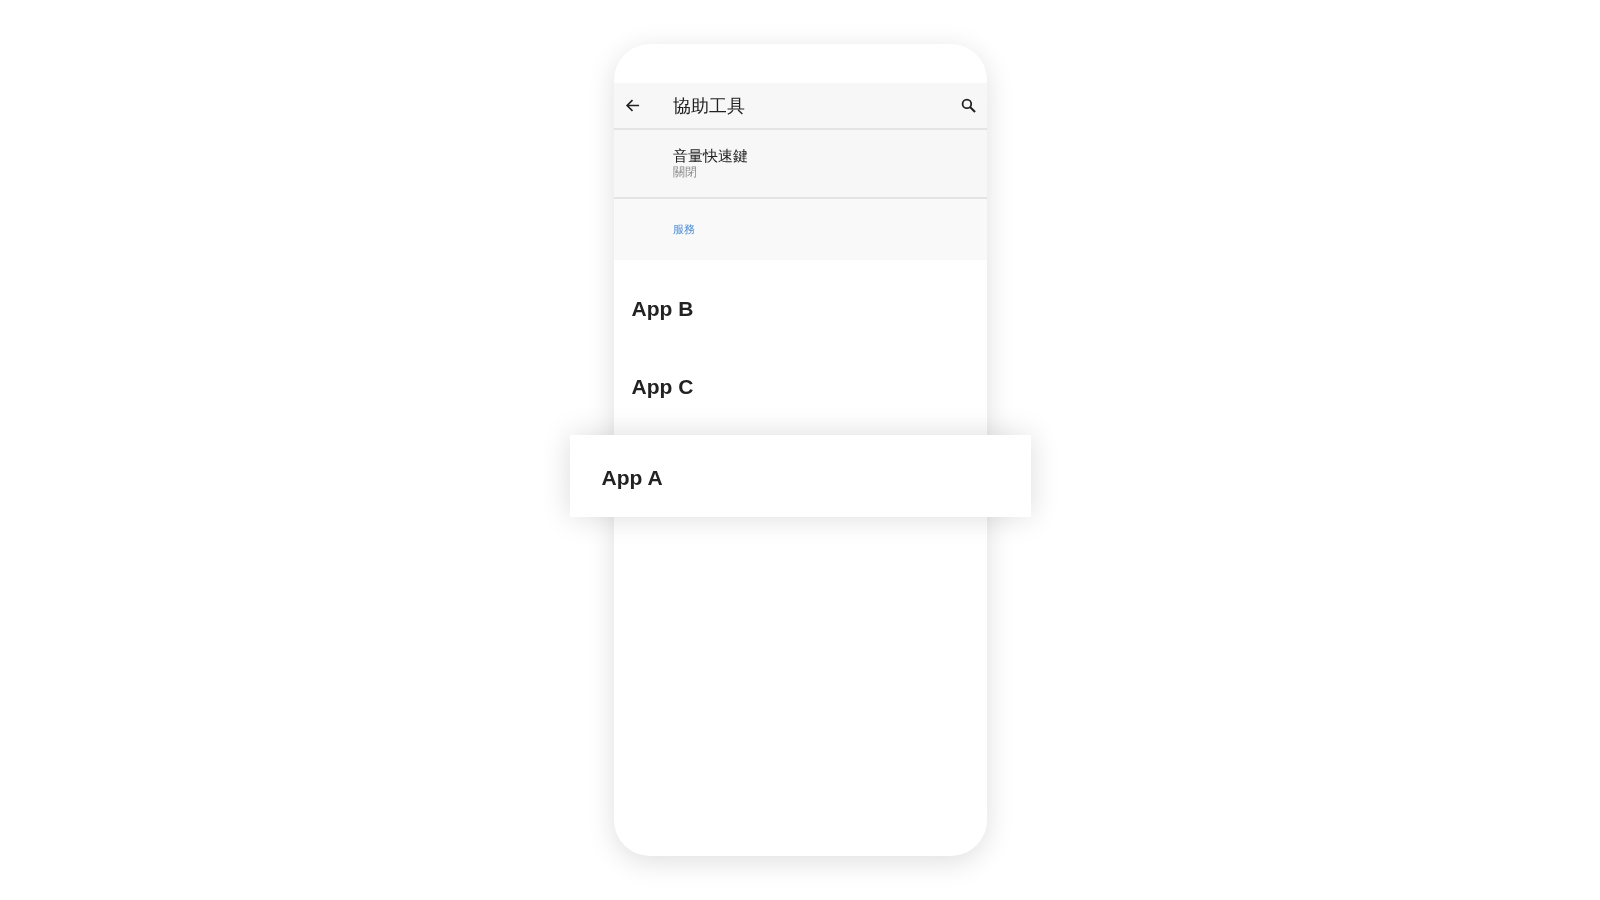 This screenshot has height=900, width=1600. Describe the element at coordinates (800, 476) in the screenshot. I see `dragged-app-card: App A` at that location.